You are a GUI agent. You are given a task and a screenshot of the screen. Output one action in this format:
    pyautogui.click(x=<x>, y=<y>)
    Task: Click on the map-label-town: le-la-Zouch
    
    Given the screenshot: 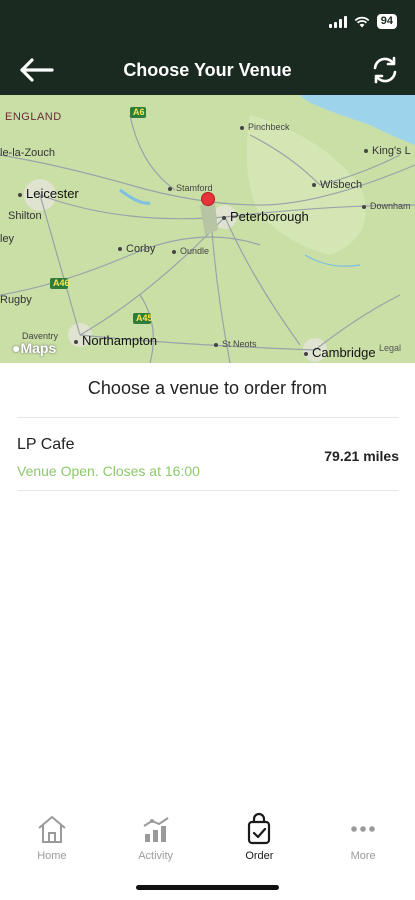 What is the action you would take?
    pyautogui.click(x=28, y=153)
    